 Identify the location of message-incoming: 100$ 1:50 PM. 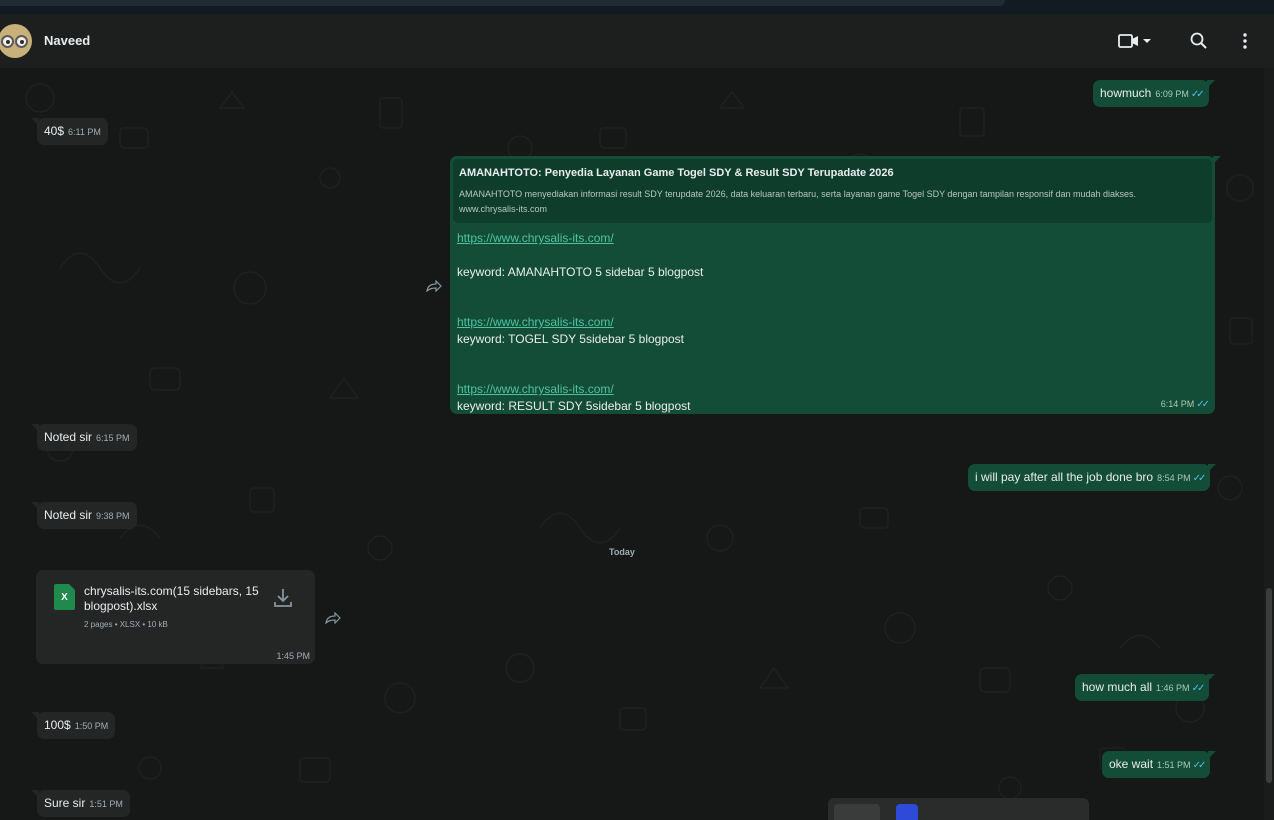
(73, 725).